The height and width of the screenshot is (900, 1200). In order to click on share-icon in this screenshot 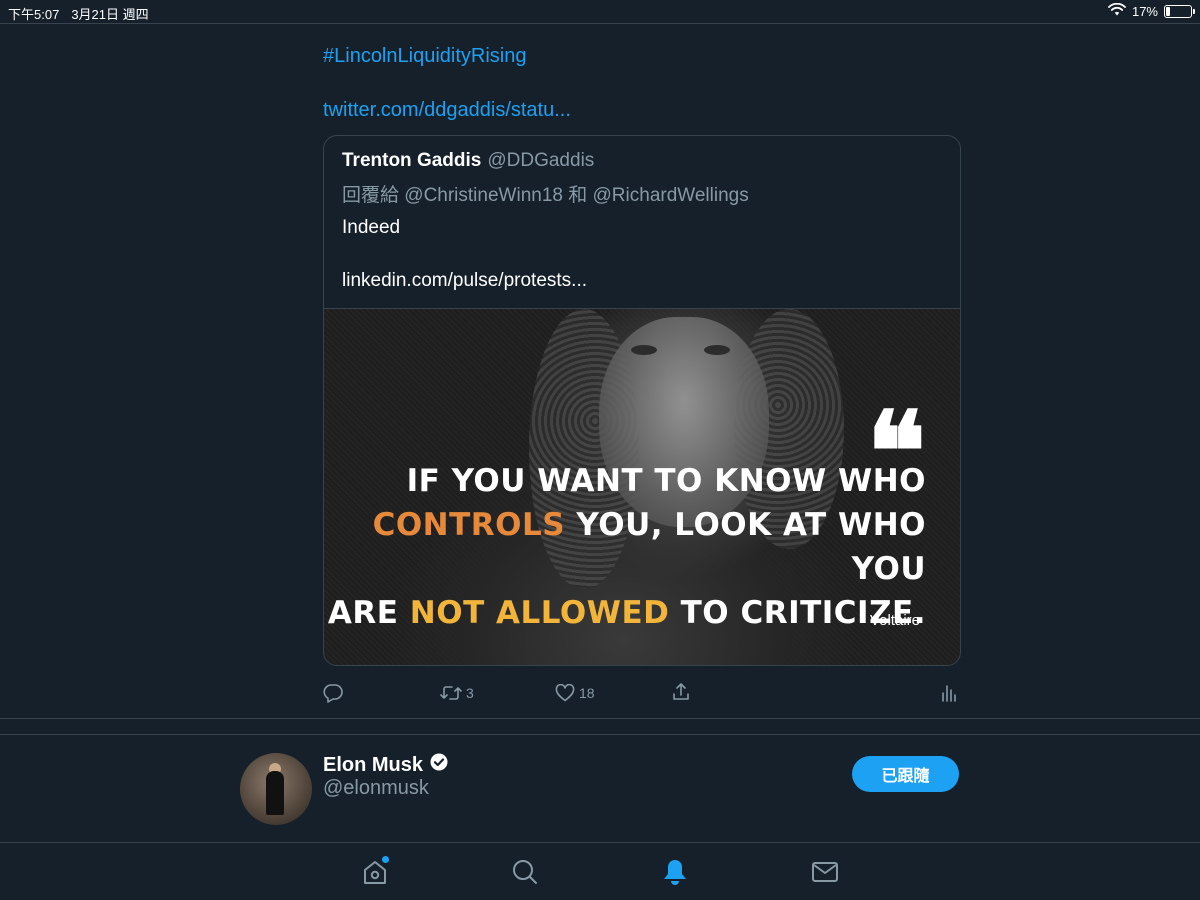, I will do `click(681, 692)`.